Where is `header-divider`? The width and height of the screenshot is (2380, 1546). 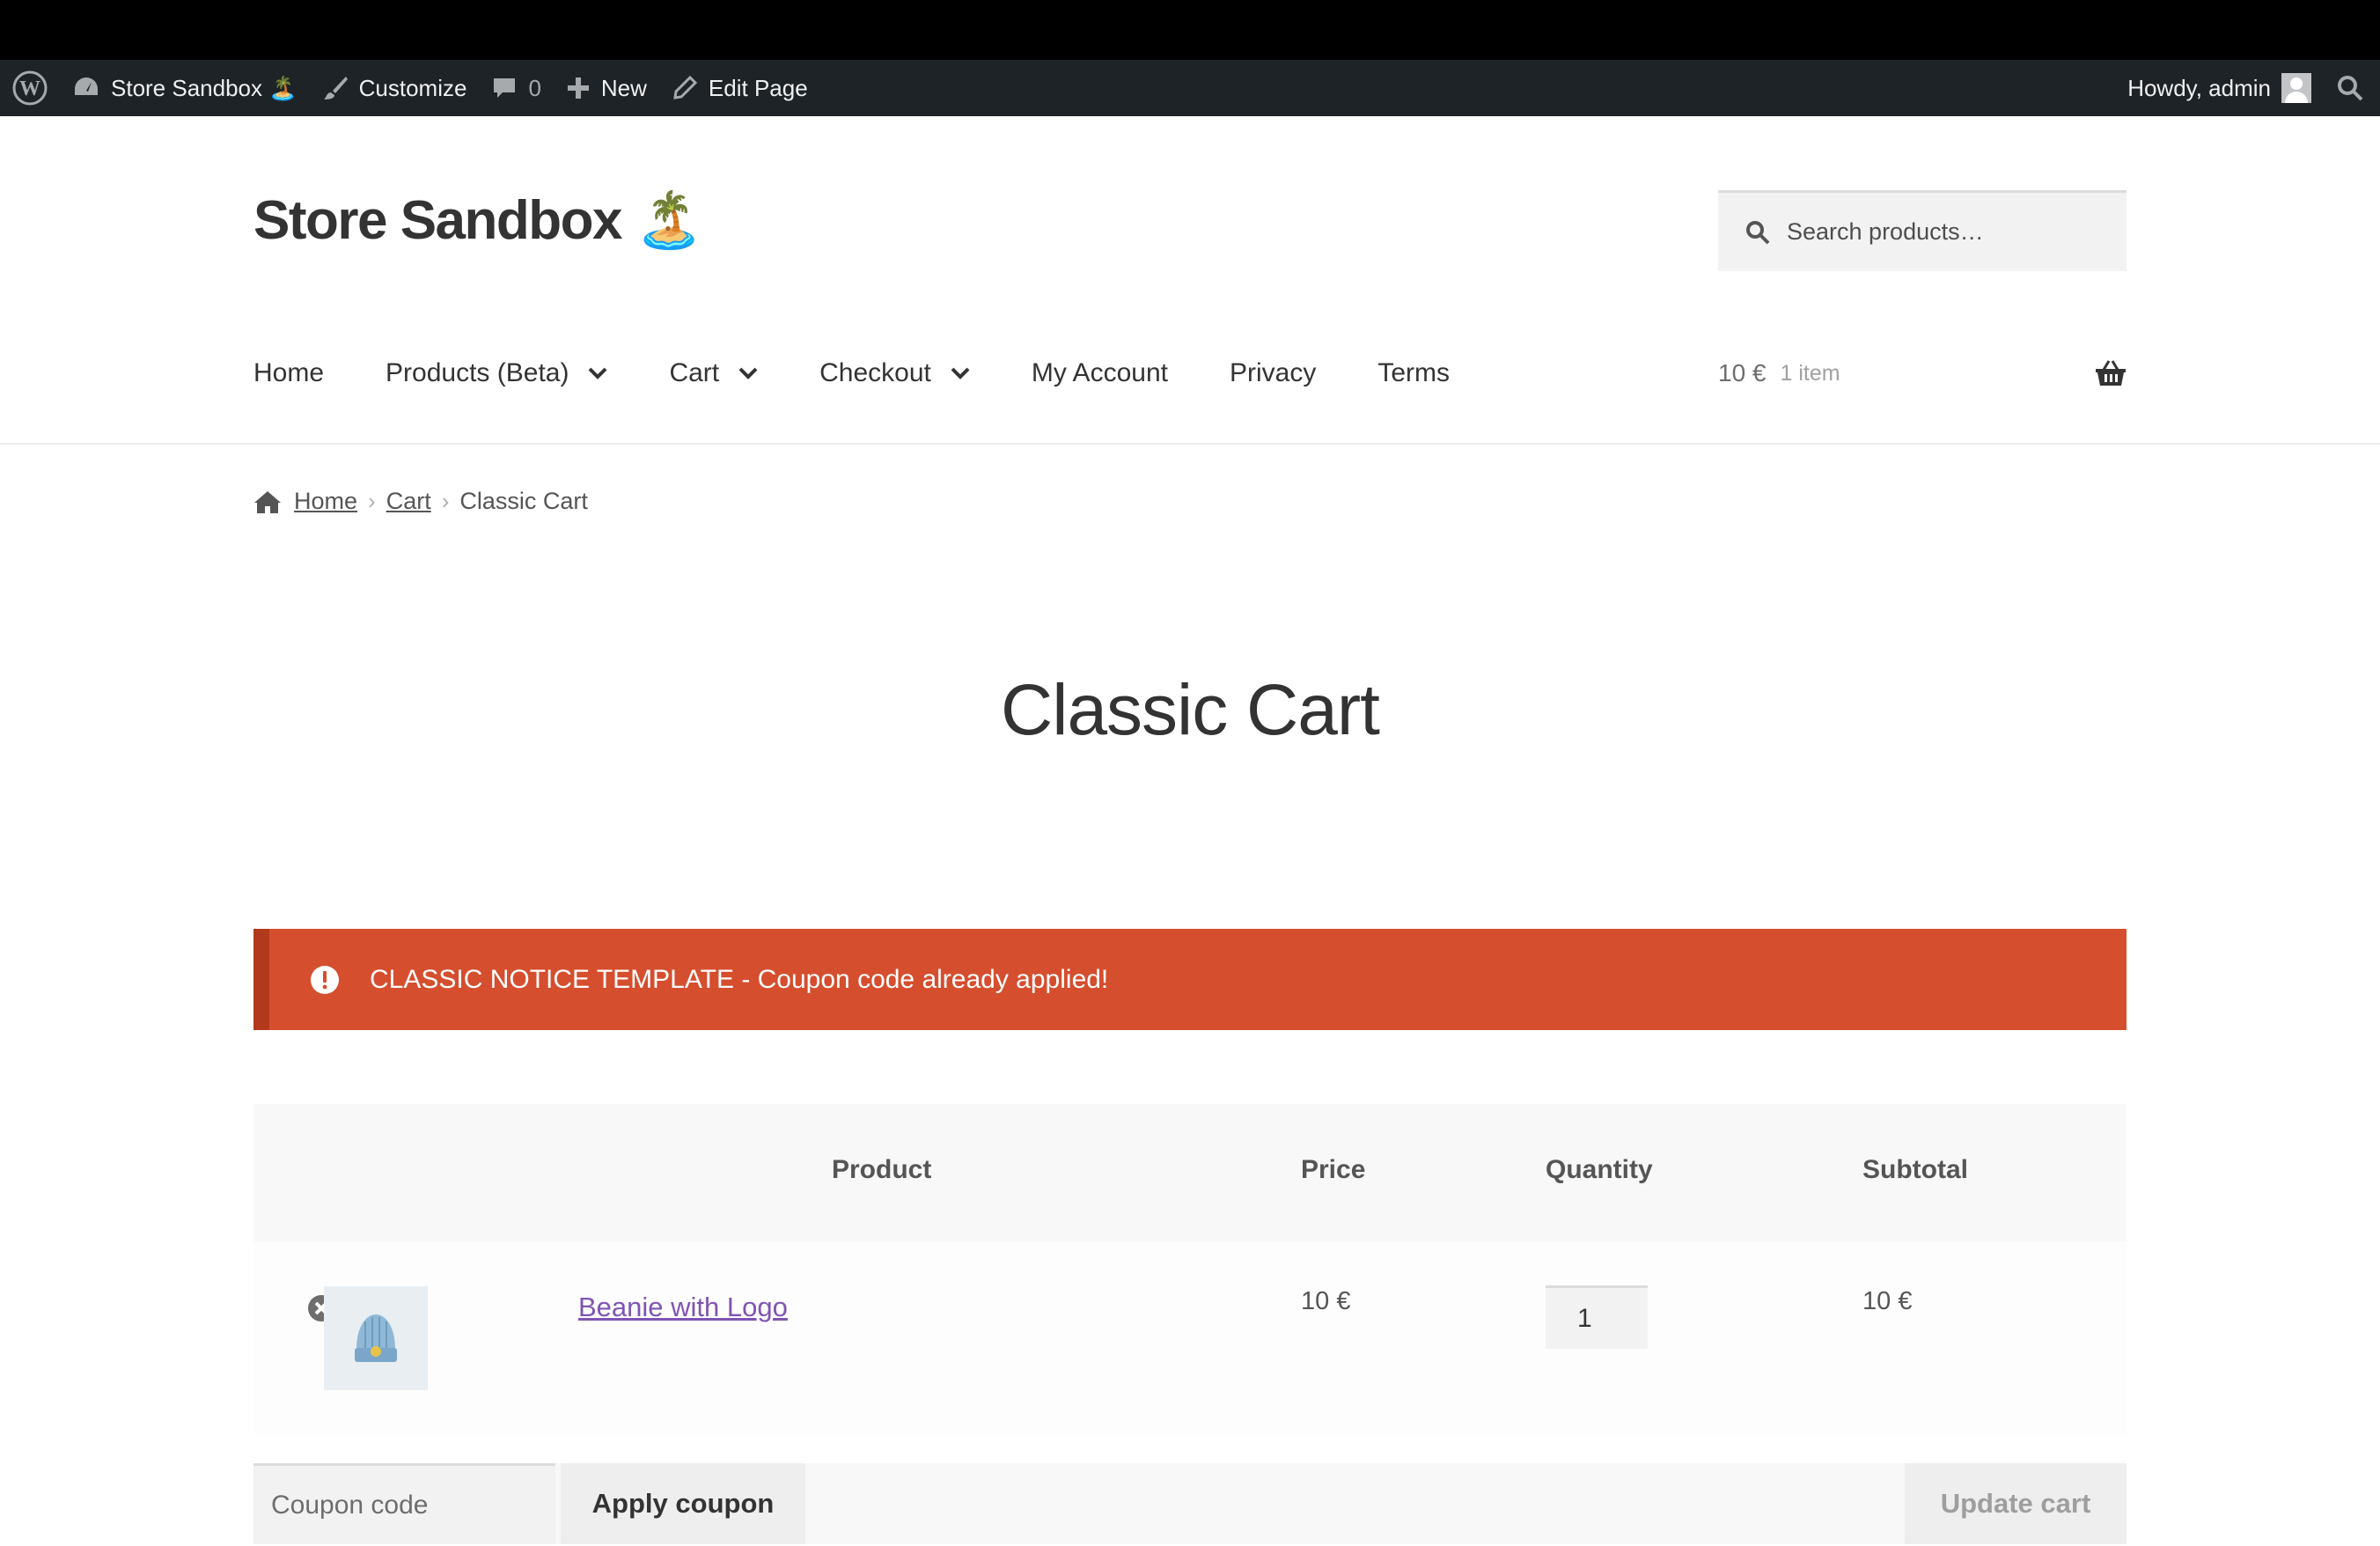
header-divider is located at coordinates (1190, 444).